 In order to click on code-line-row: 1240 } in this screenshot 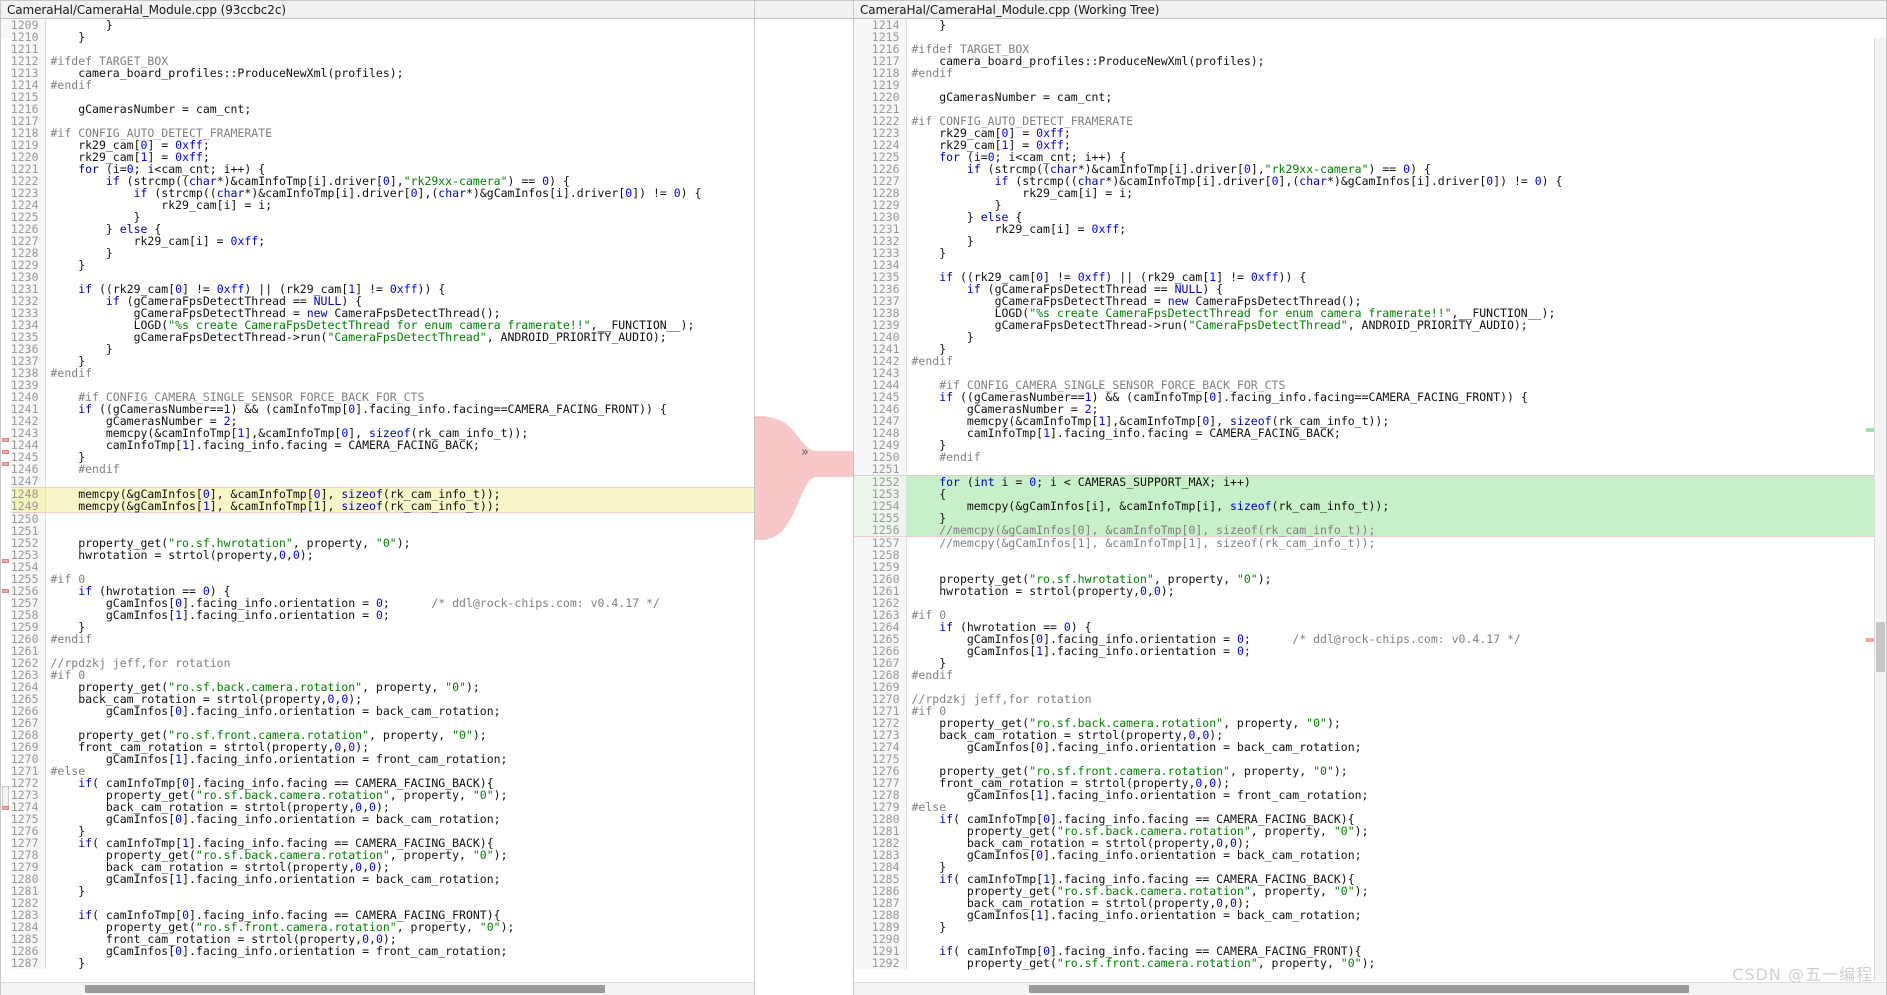, I will do `click(1370, 337)`.